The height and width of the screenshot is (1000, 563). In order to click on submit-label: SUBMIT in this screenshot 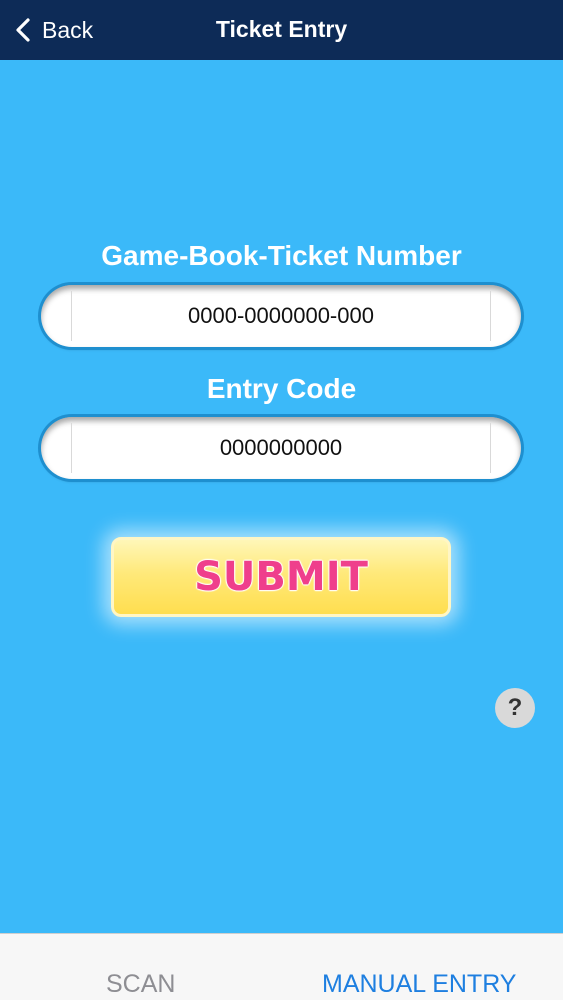, I will do `click(281, 577)`.